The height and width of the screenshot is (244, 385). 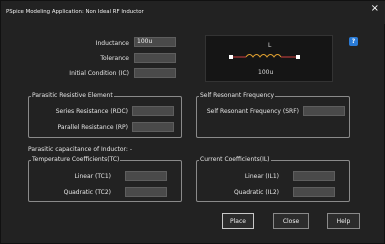 What do you see at coordinates (87, 192) in the screenshot?
I see `tc2-label: Quadratic (TC2)` at bounding box center [87, 192].